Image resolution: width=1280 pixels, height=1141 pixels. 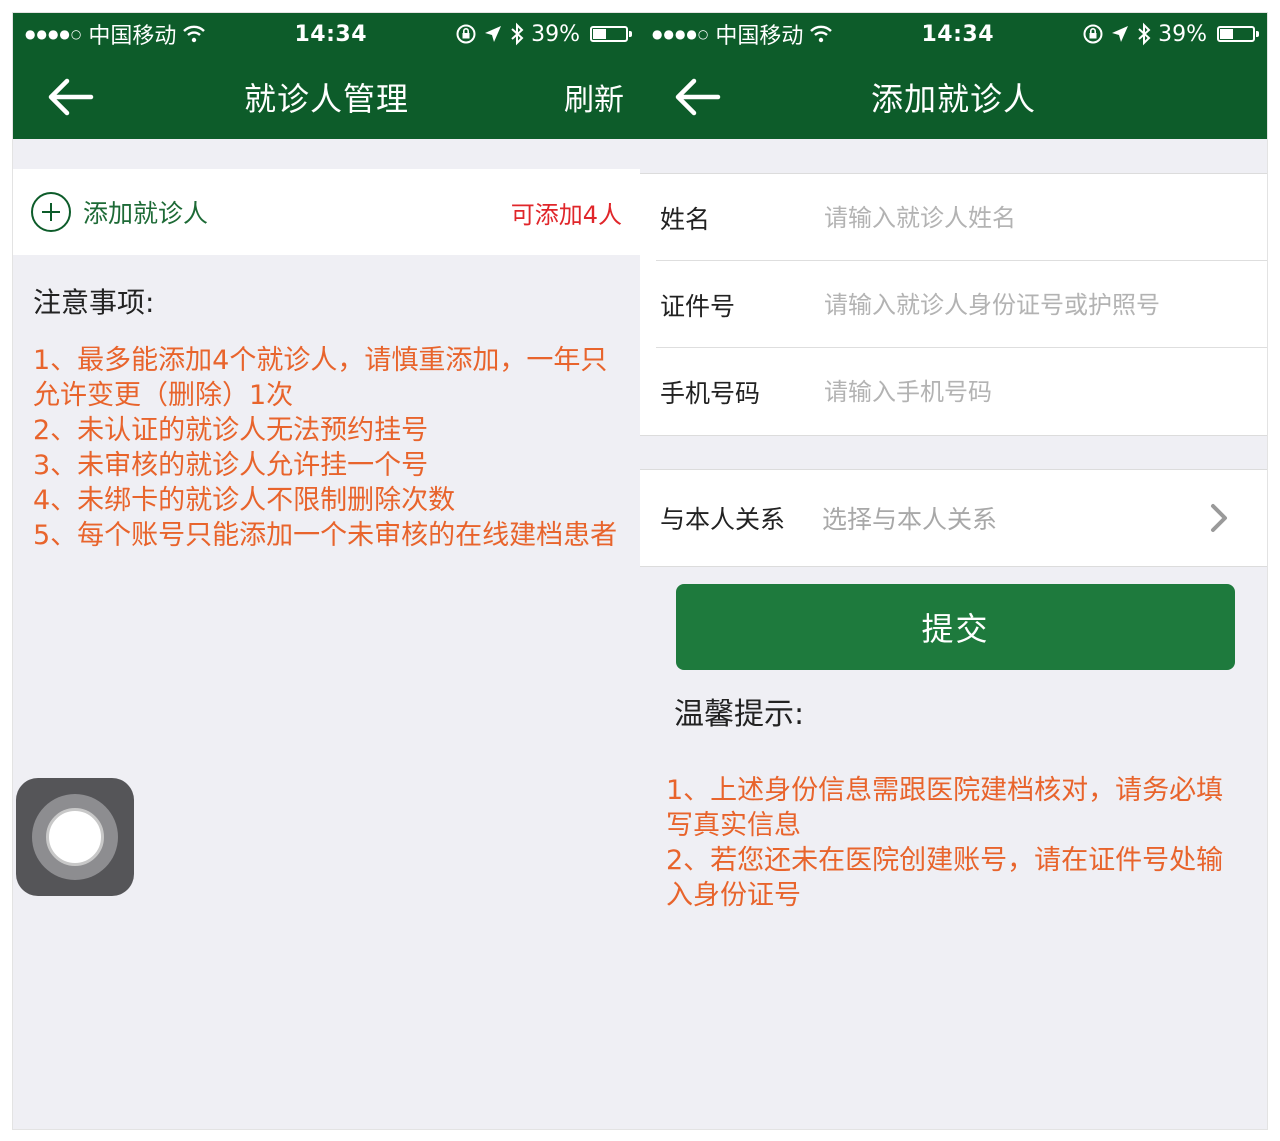 I want to click on notes-item: 5、每个账号只能添加一个未审核的在线建档患者, so click(x=325, y=535).